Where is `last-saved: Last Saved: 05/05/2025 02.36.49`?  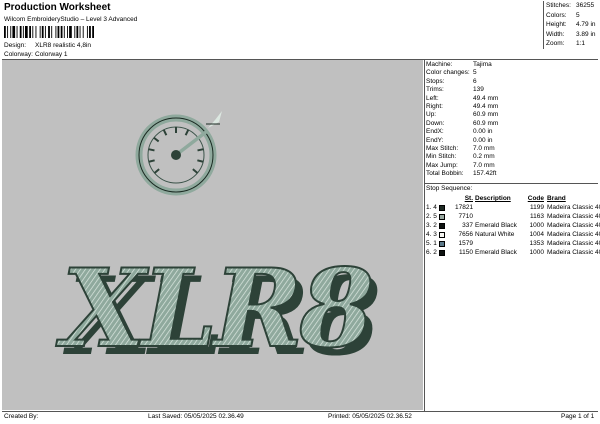
last-saved: Last Saved: 05/05/2025 02.36.49 is located at coordinates (196, 416).